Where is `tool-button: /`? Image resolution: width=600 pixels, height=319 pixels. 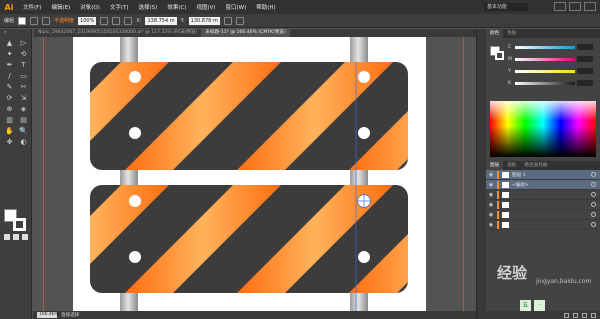 tool-button: / is located at coordinates (9, 76).